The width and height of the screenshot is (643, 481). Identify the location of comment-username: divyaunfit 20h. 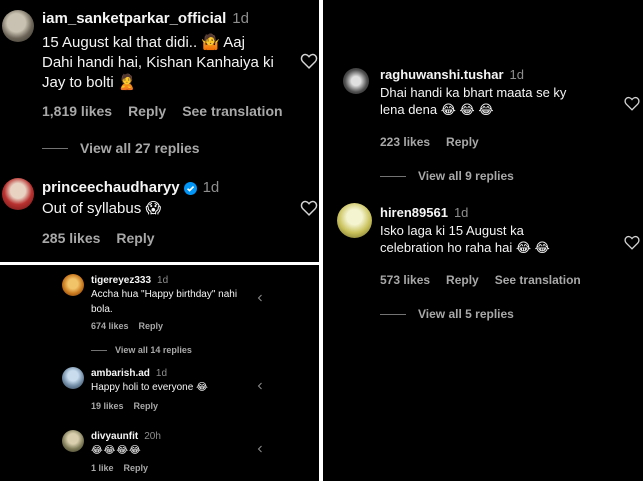
(126, 436).